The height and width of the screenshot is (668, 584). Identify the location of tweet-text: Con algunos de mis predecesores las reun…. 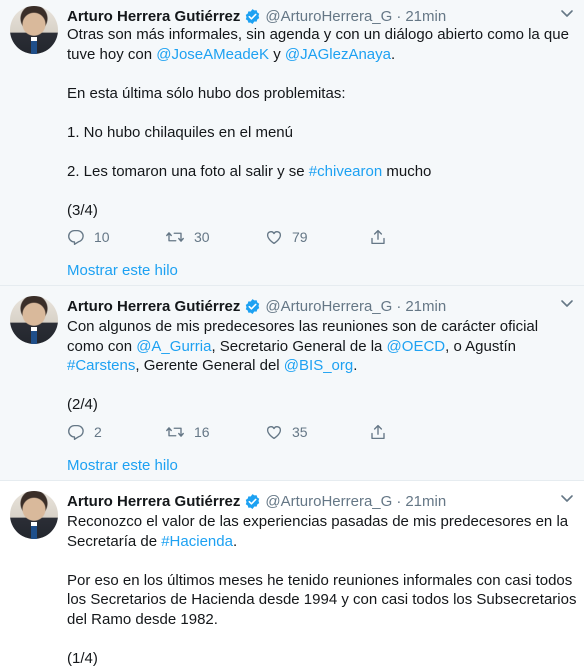
(322, 366).